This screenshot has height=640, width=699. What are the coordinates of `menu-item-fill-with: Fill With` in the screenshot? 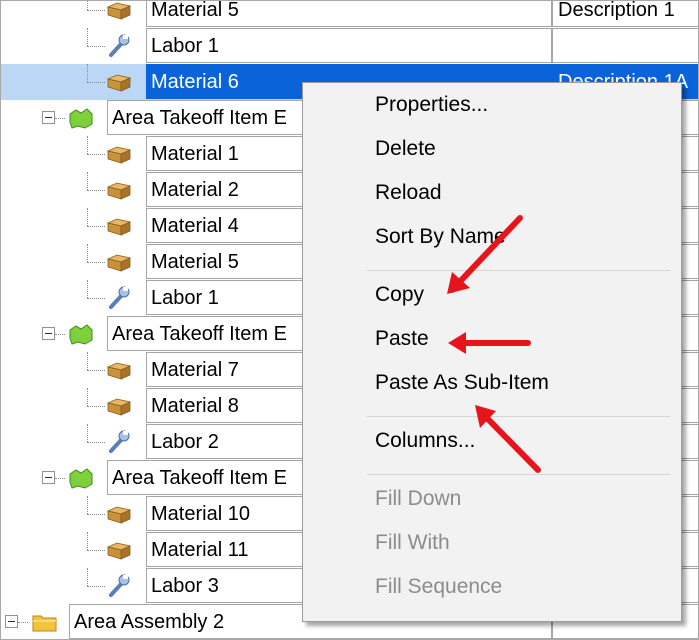 It's located at (412, 542).